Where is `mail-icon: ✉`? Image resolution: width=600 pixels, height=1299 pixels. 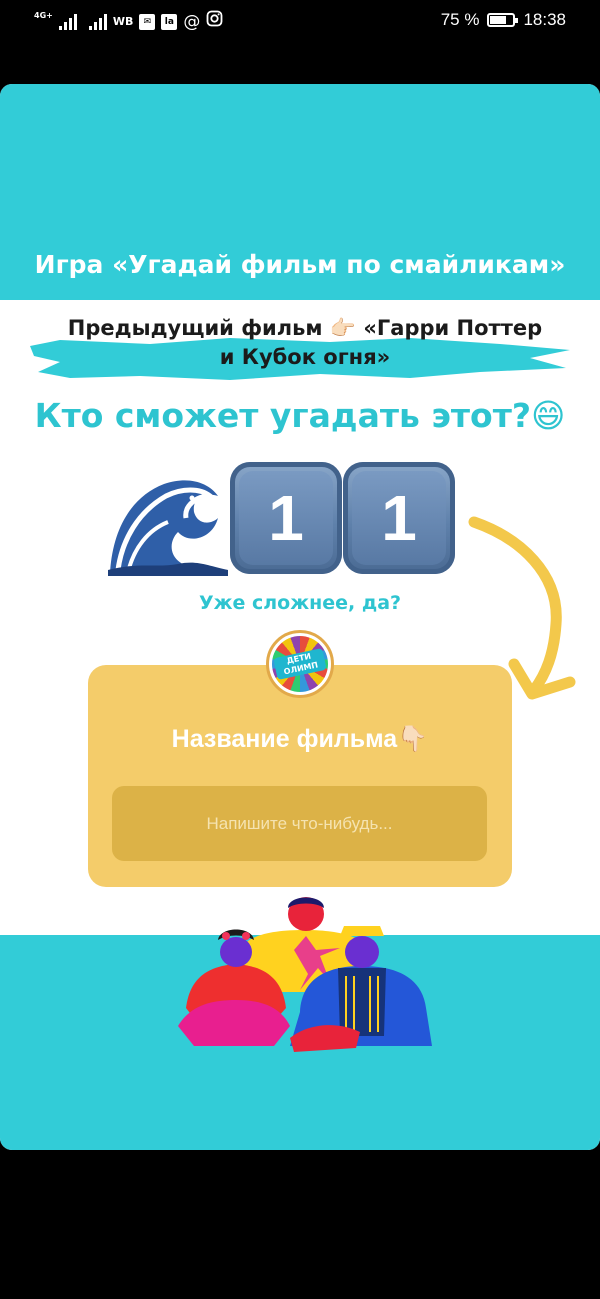
mail-icon: ✉ is located at coordinates (147, 22).